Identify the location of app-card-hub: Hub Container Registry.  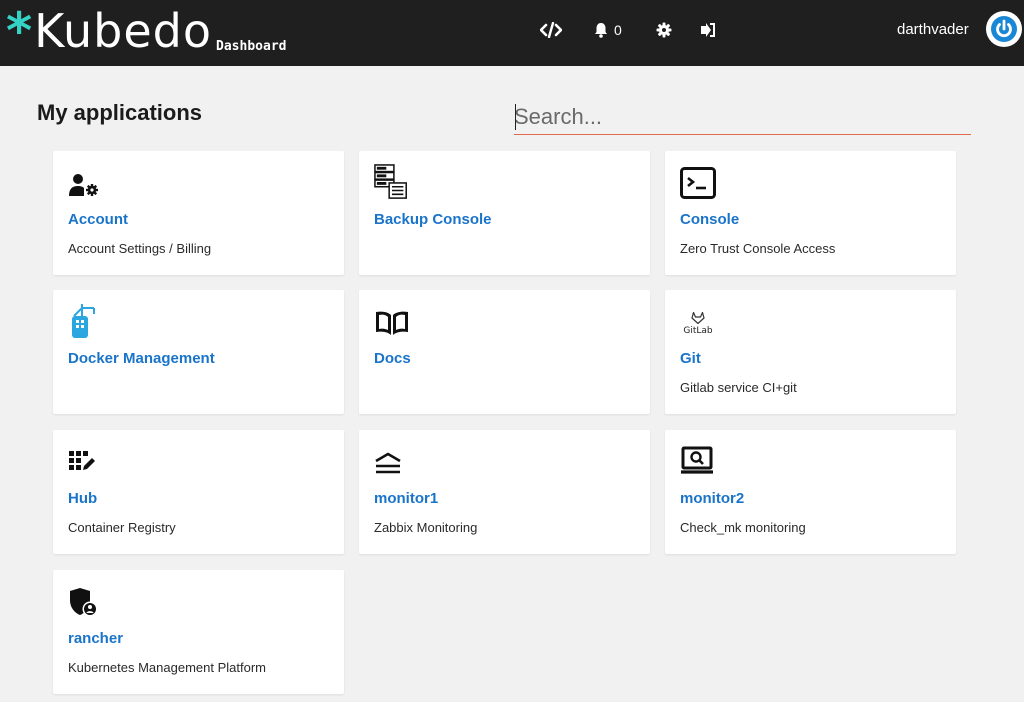
(198, 492).